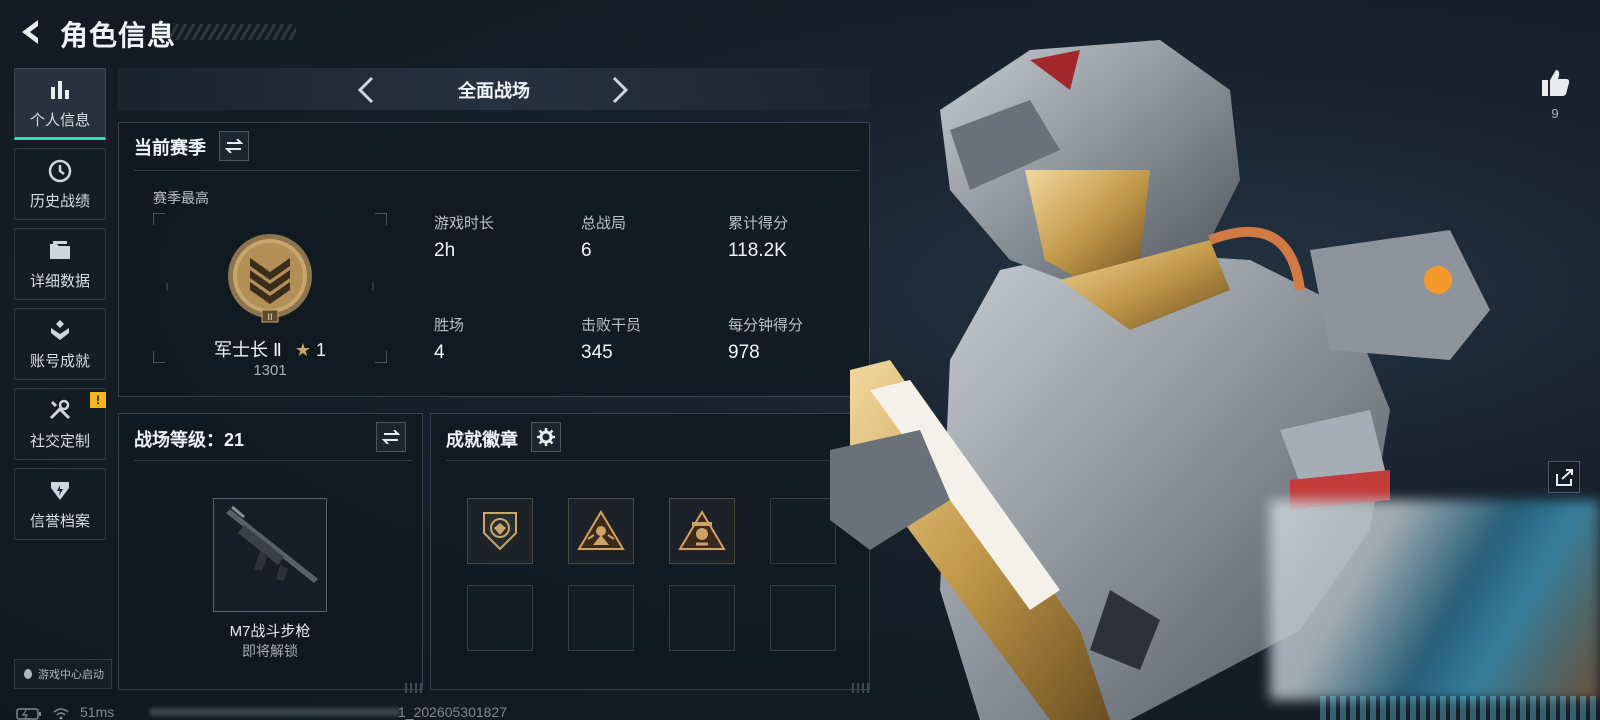 This screenshot has height=720, width=1600. I want to click on stat-label: 累计得分, so click(758, 223).